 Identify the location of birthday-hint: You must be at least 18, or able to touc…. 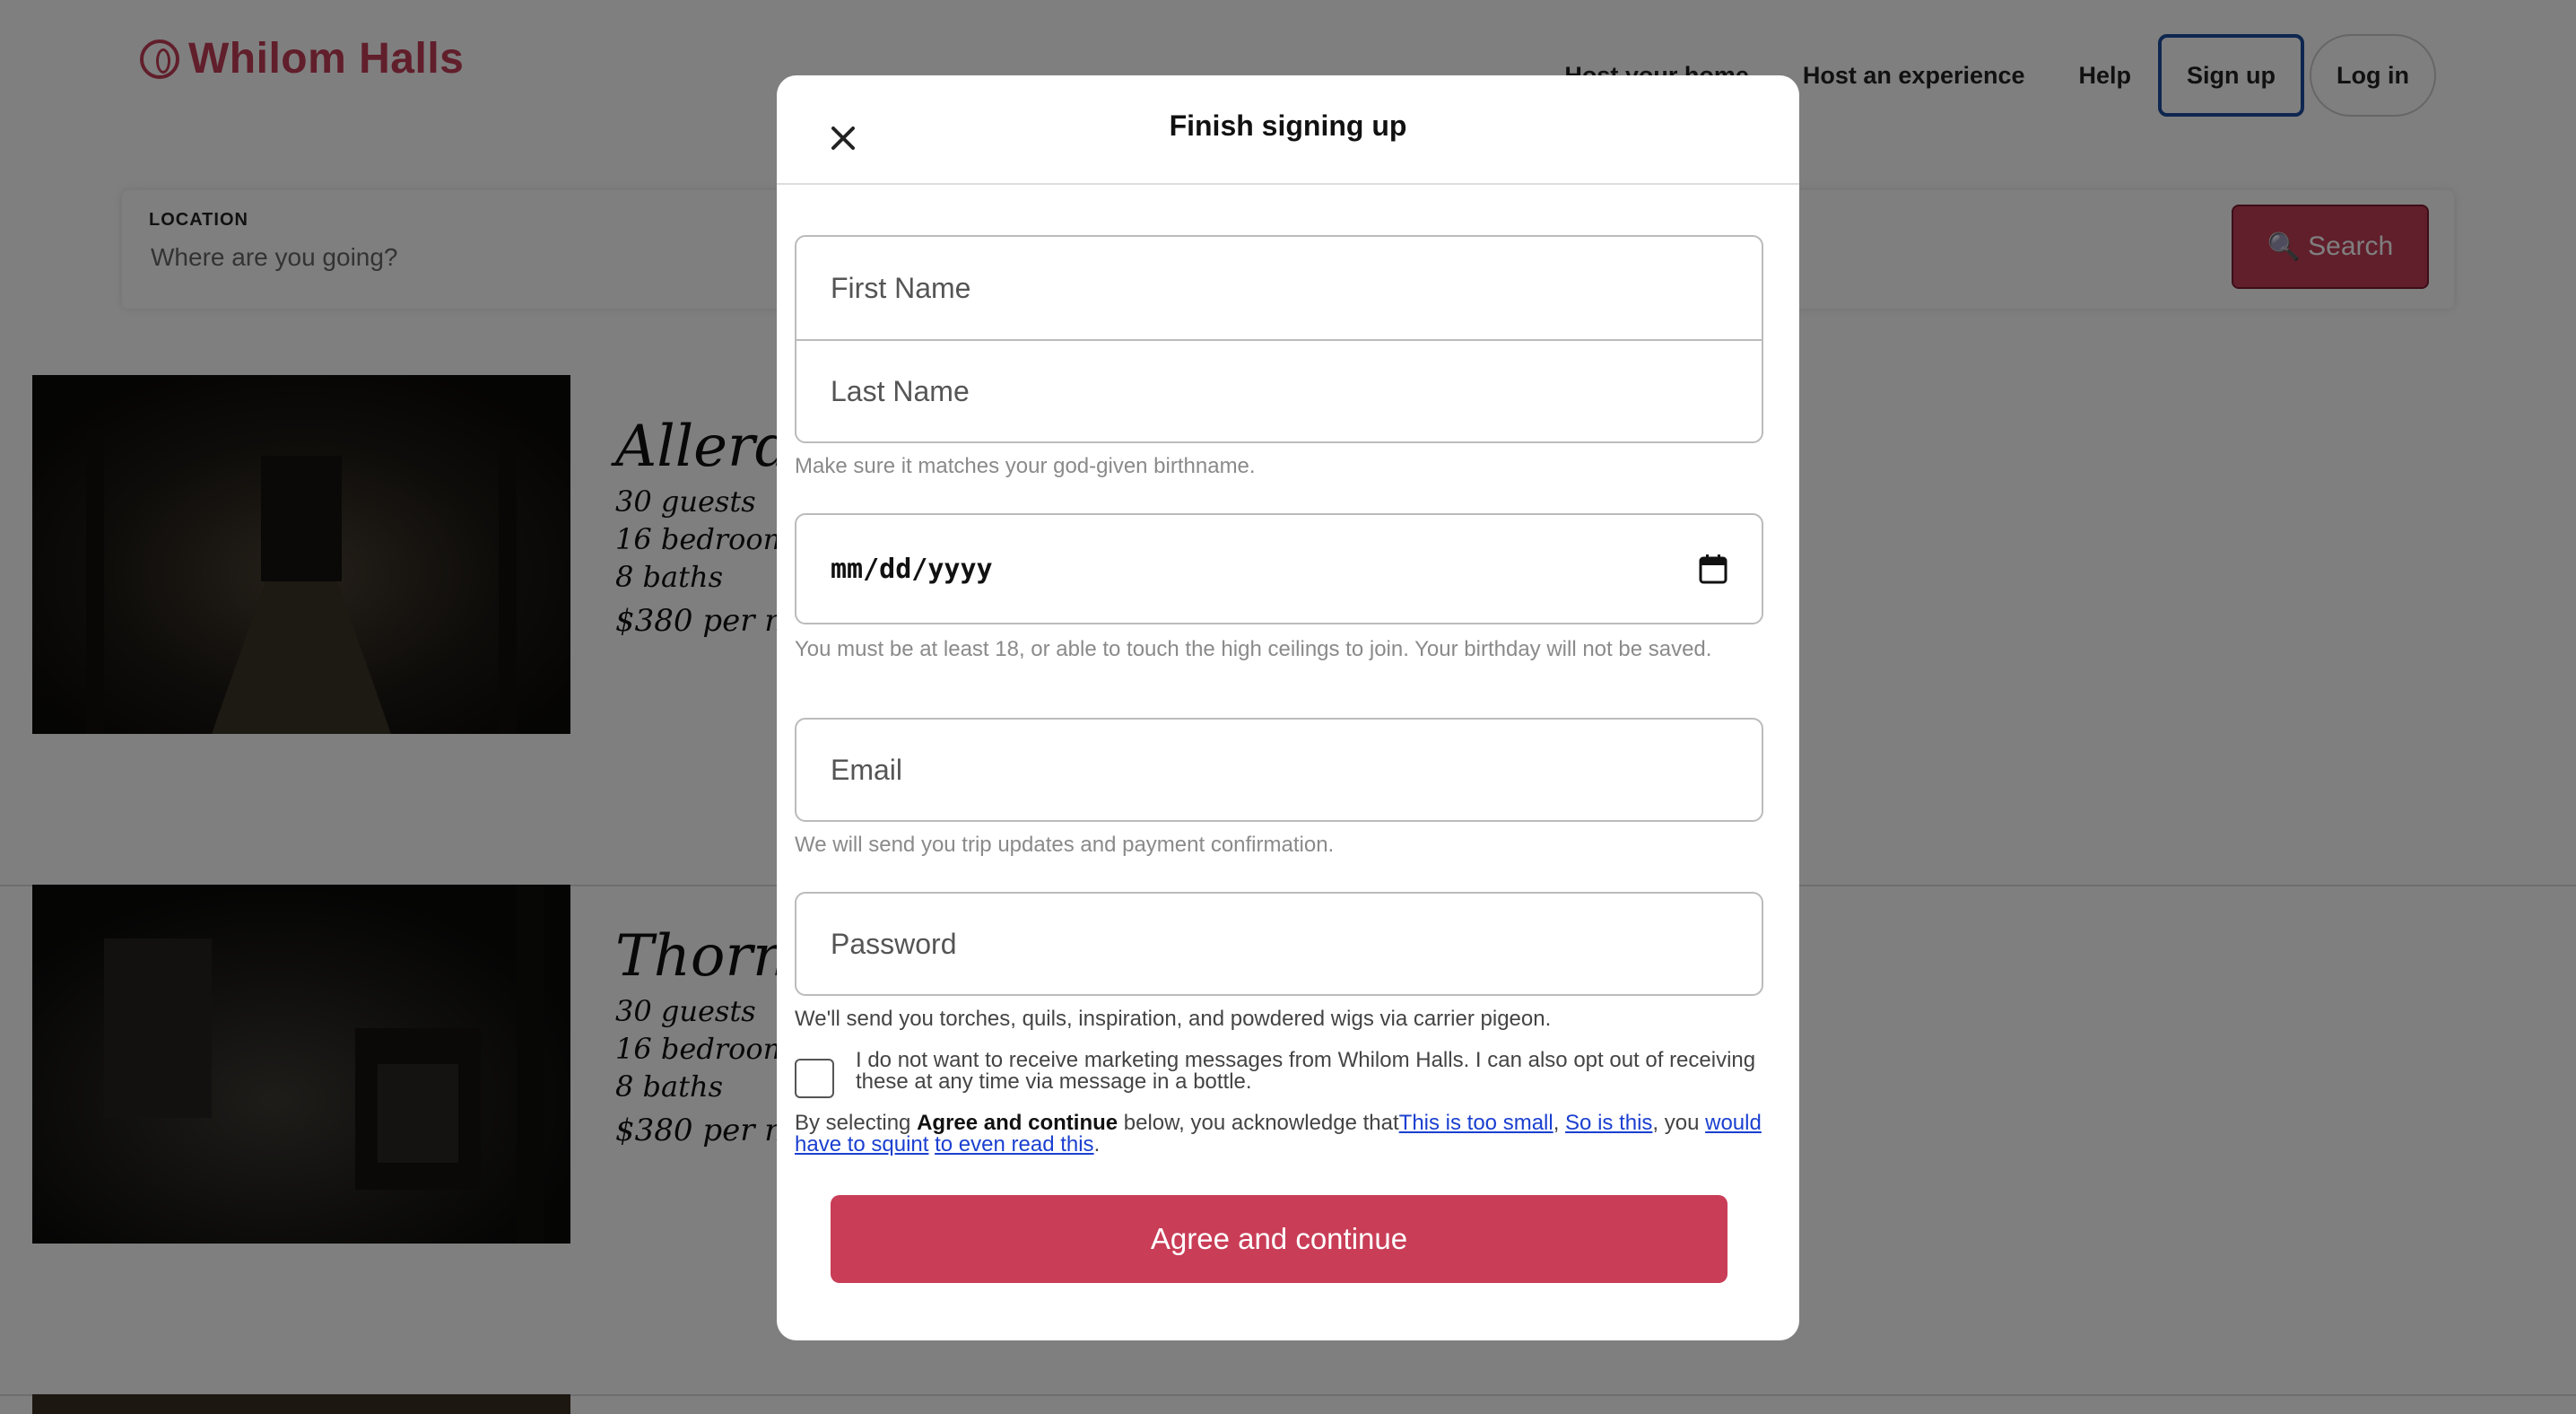
(1253, 649).